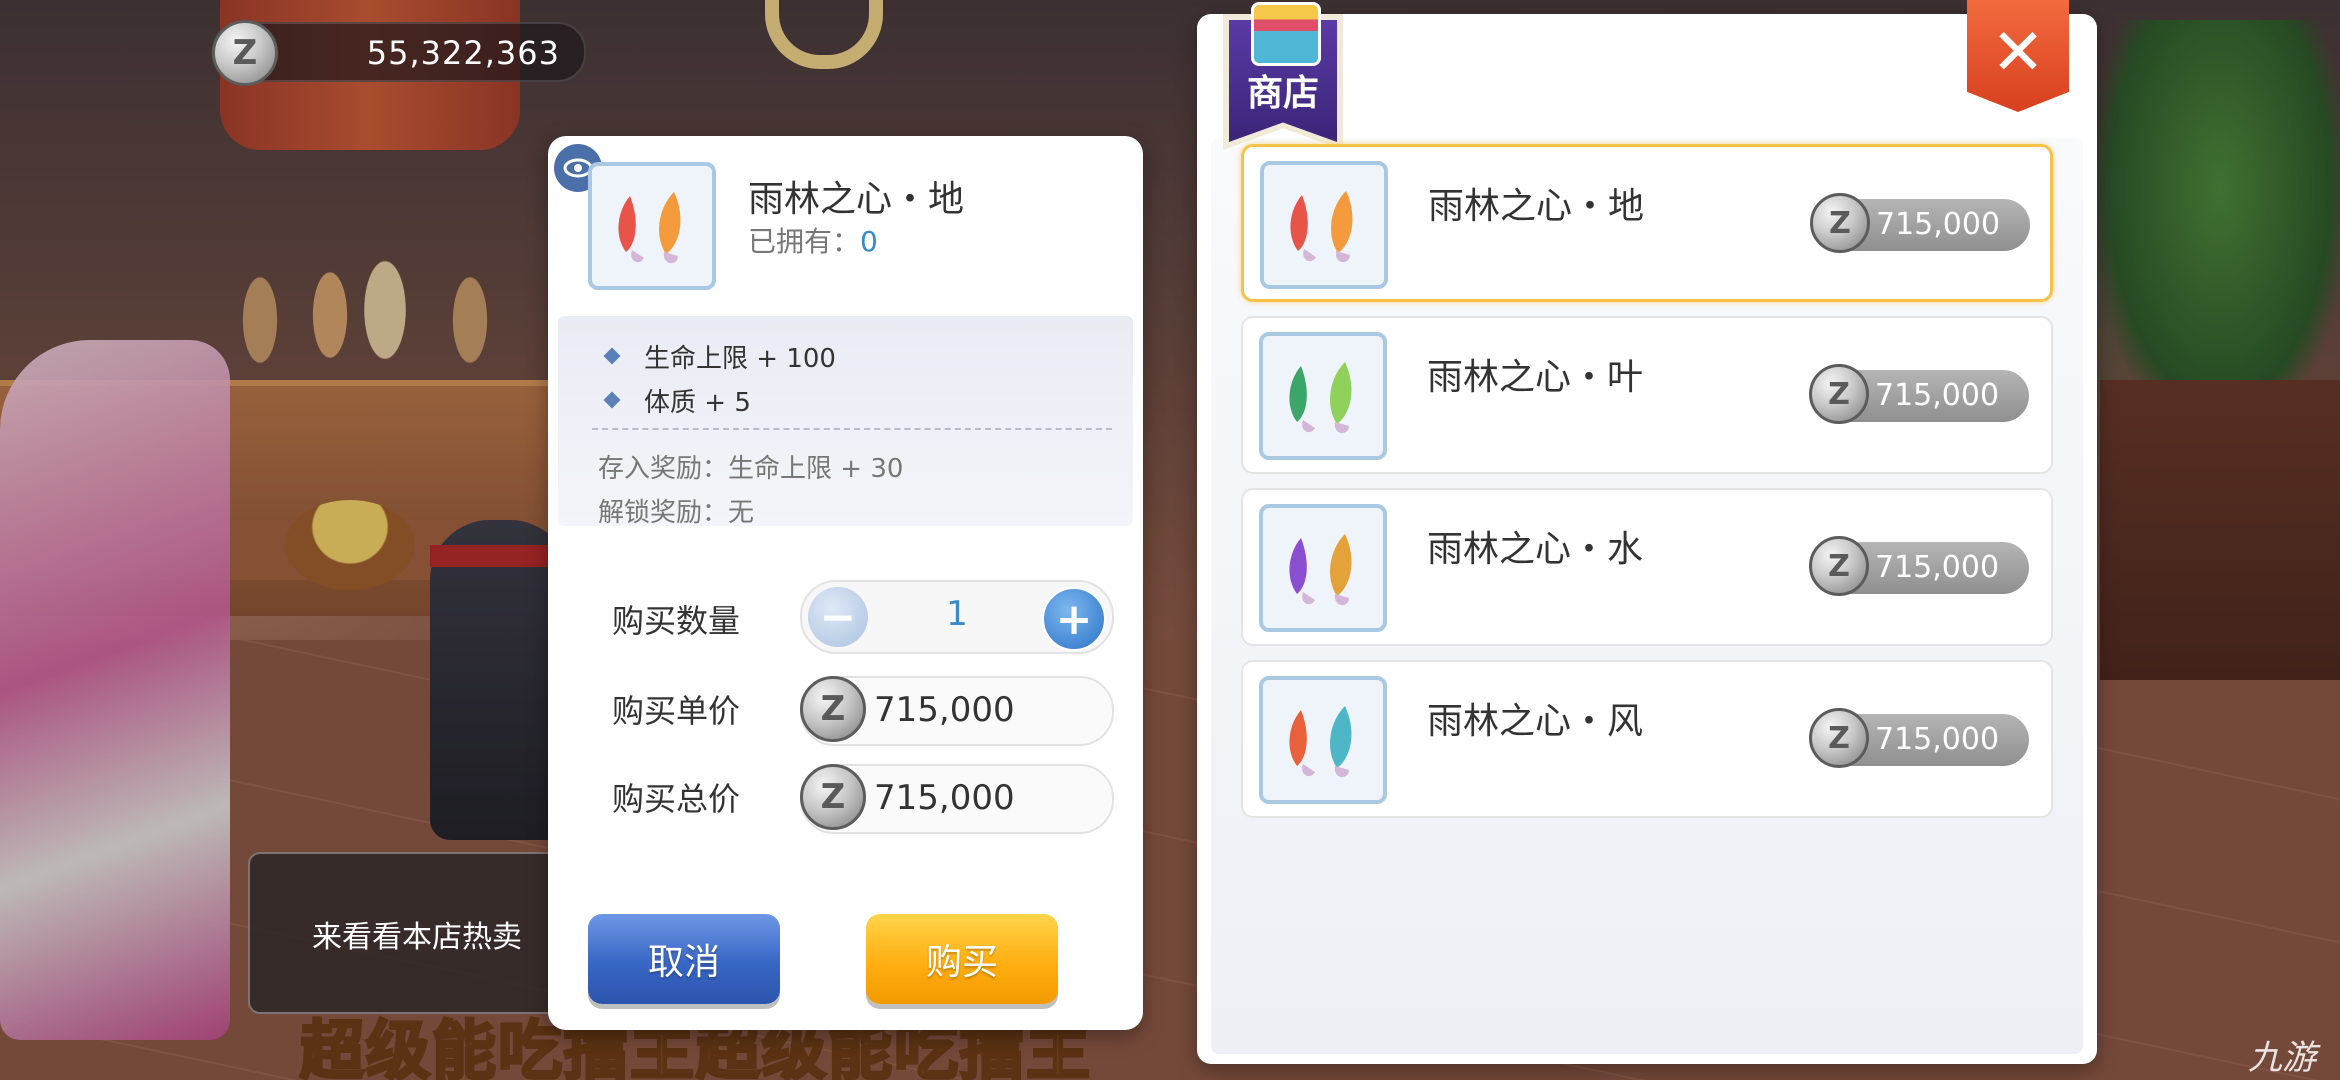 Image resolution: width=2340 pixels, height=1080 pixels. I want to click on owned-value: 0, so click(869, 241).